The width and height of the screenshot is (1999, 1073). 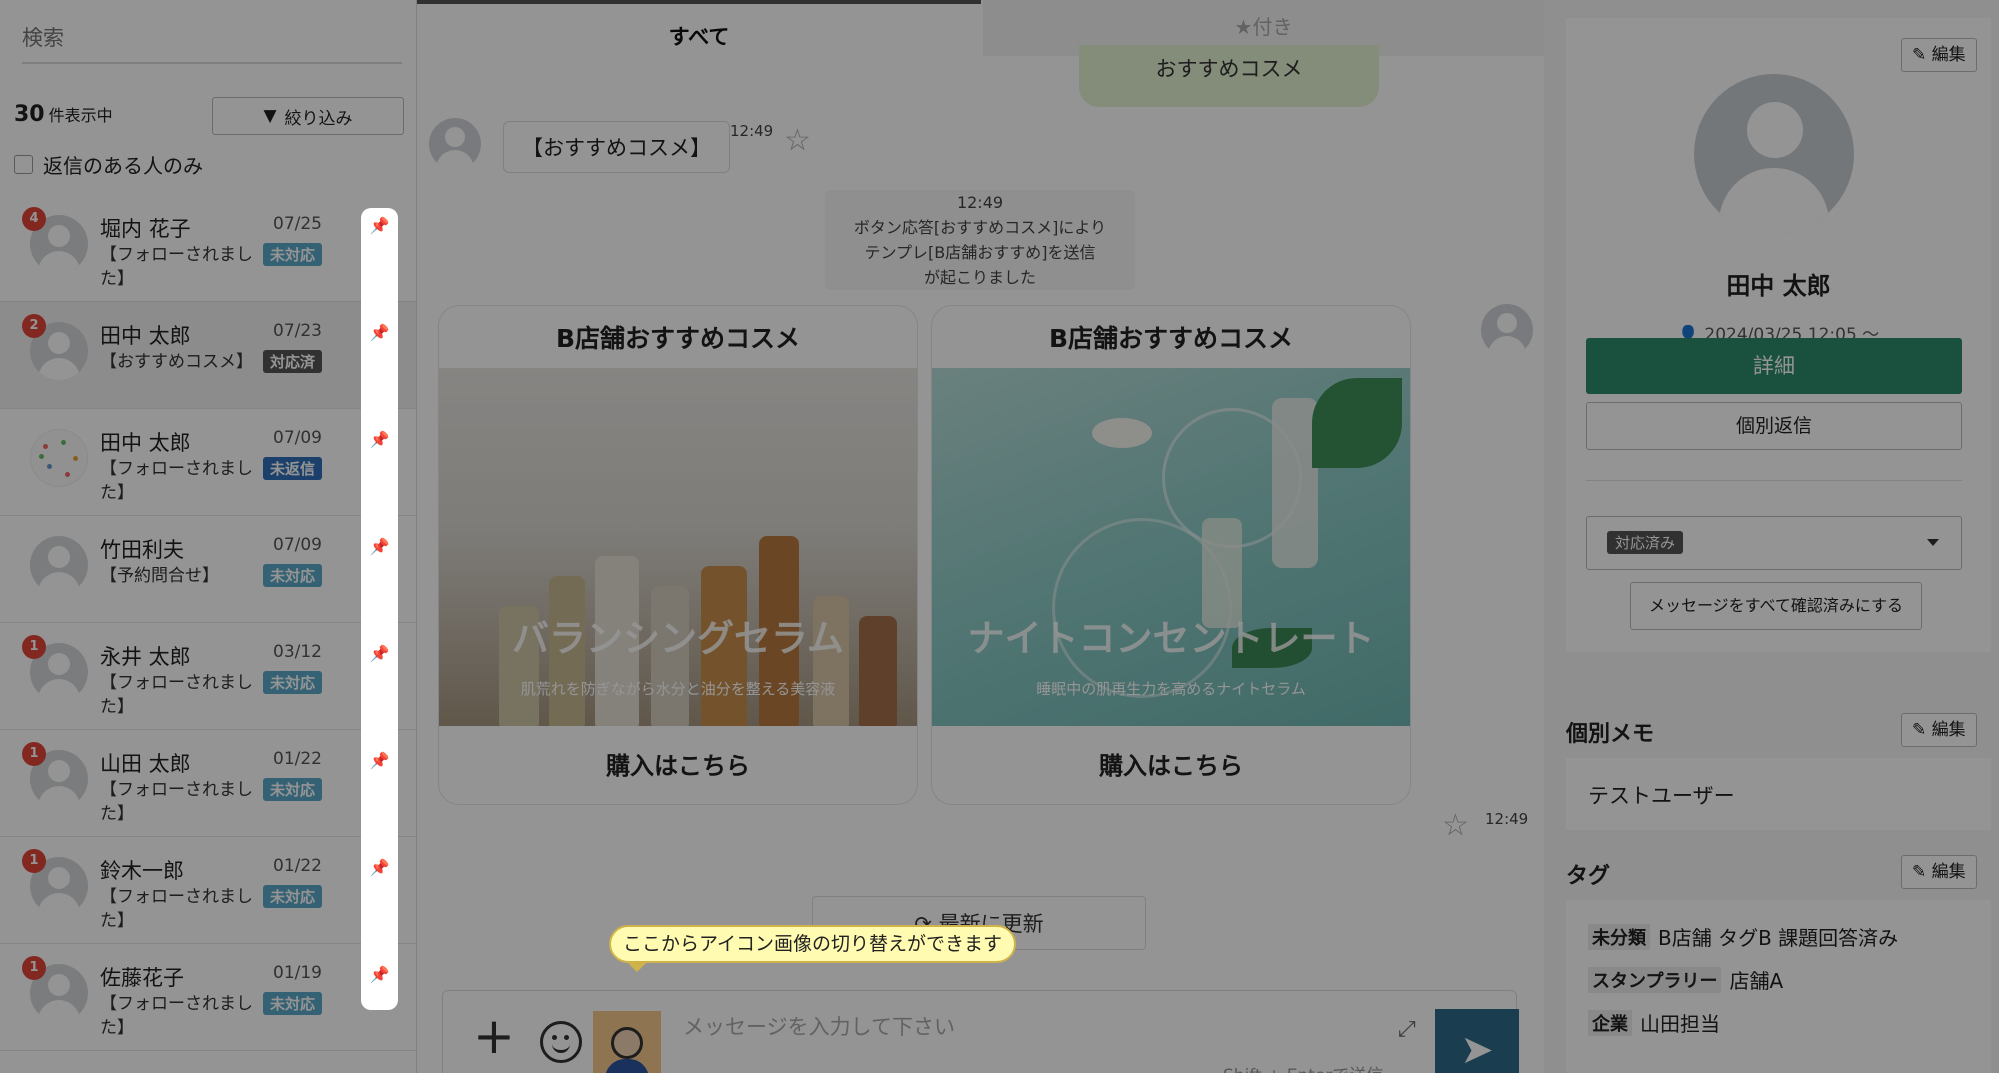 I want to click on message-date: 07/25, so click(x=297, y=224).